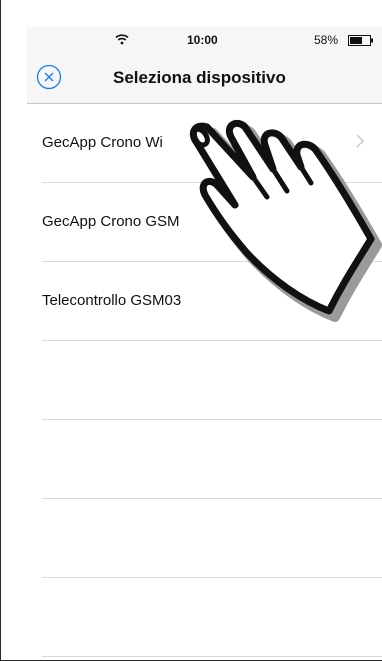  I want to click on top-area: 10:00 58% Seleziona dispositivo, so click(204, 65).